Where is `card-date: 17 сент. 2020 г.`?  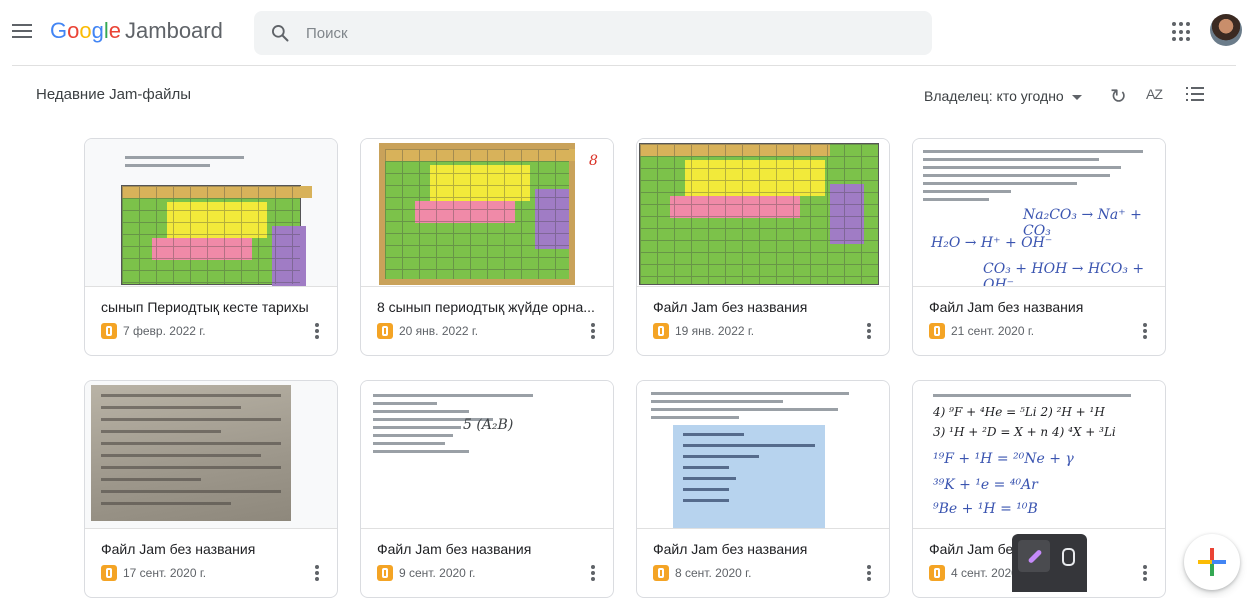 card-date: 17 сент. 2020 г. is located at coordinates (165, 573).